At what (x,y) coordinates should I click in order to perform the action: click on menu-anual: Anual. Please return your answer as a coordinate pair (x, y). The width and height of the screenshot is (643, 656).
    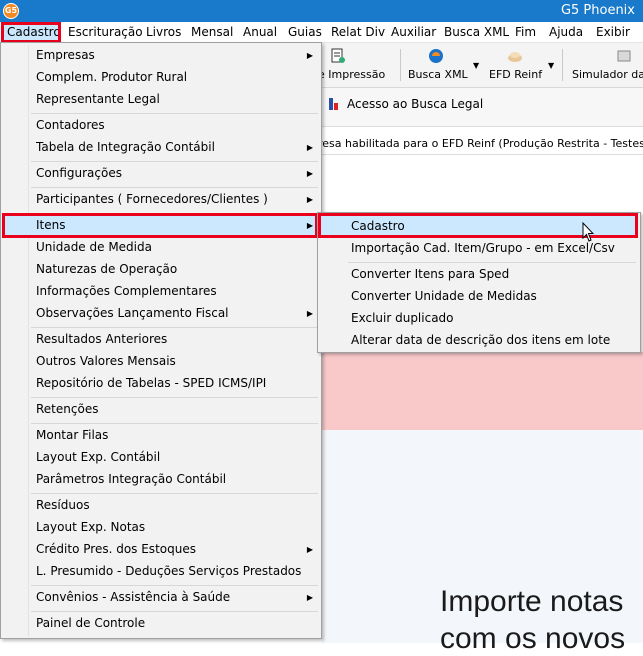
    Looking at the image, I should click on (260, 32).